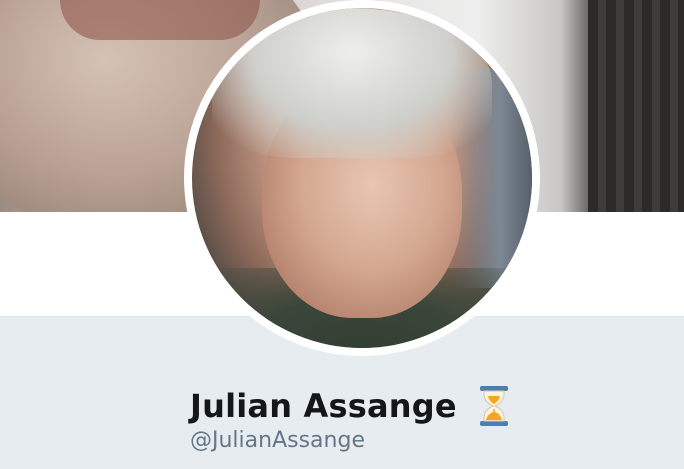 The height and width of the screenshot is (469, 684). I want to click on profile-name-row: Julian Assange, so click(350, 406).